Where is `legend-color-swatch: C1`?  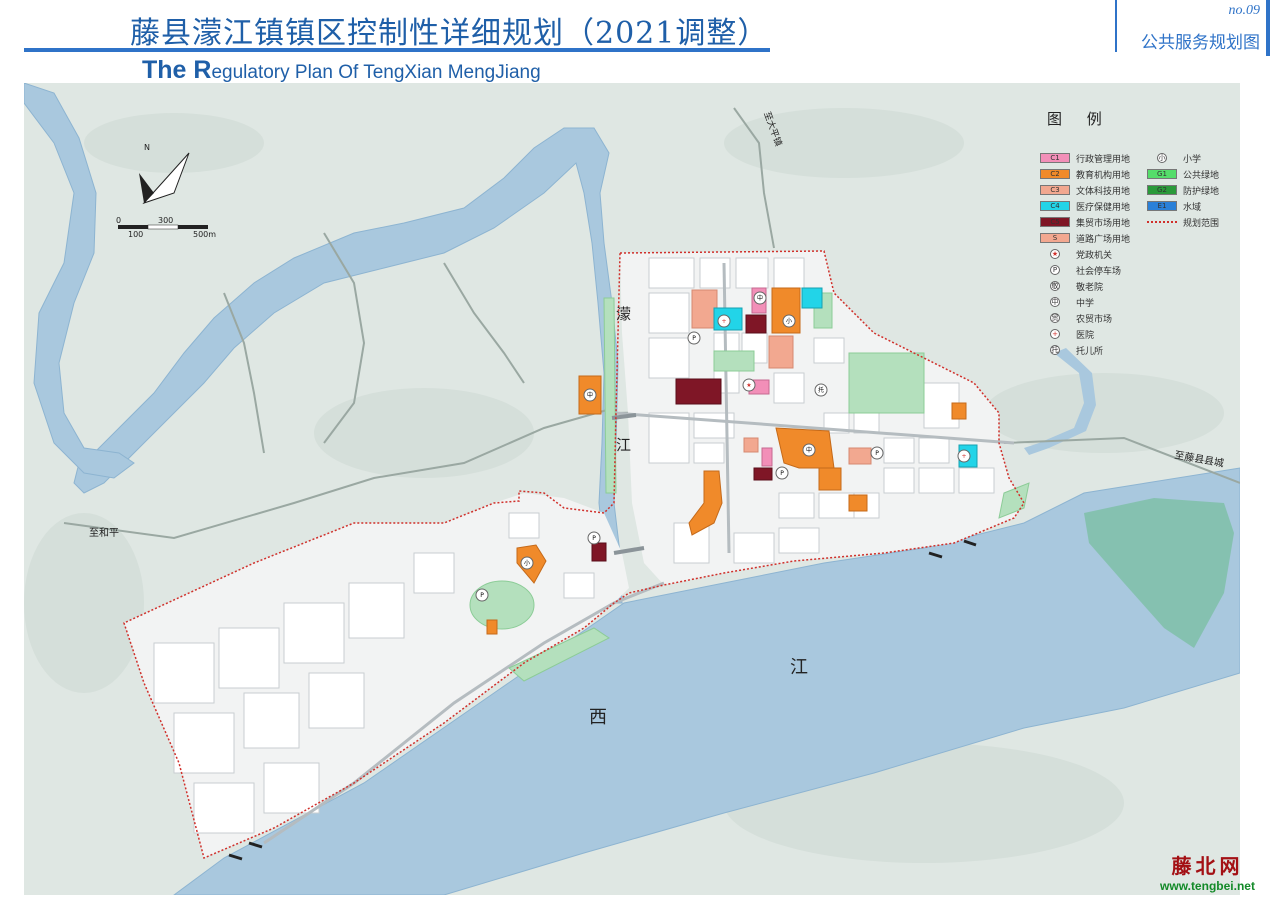
legend-color-swatch: C1 is located at coordinates (1055, 158).